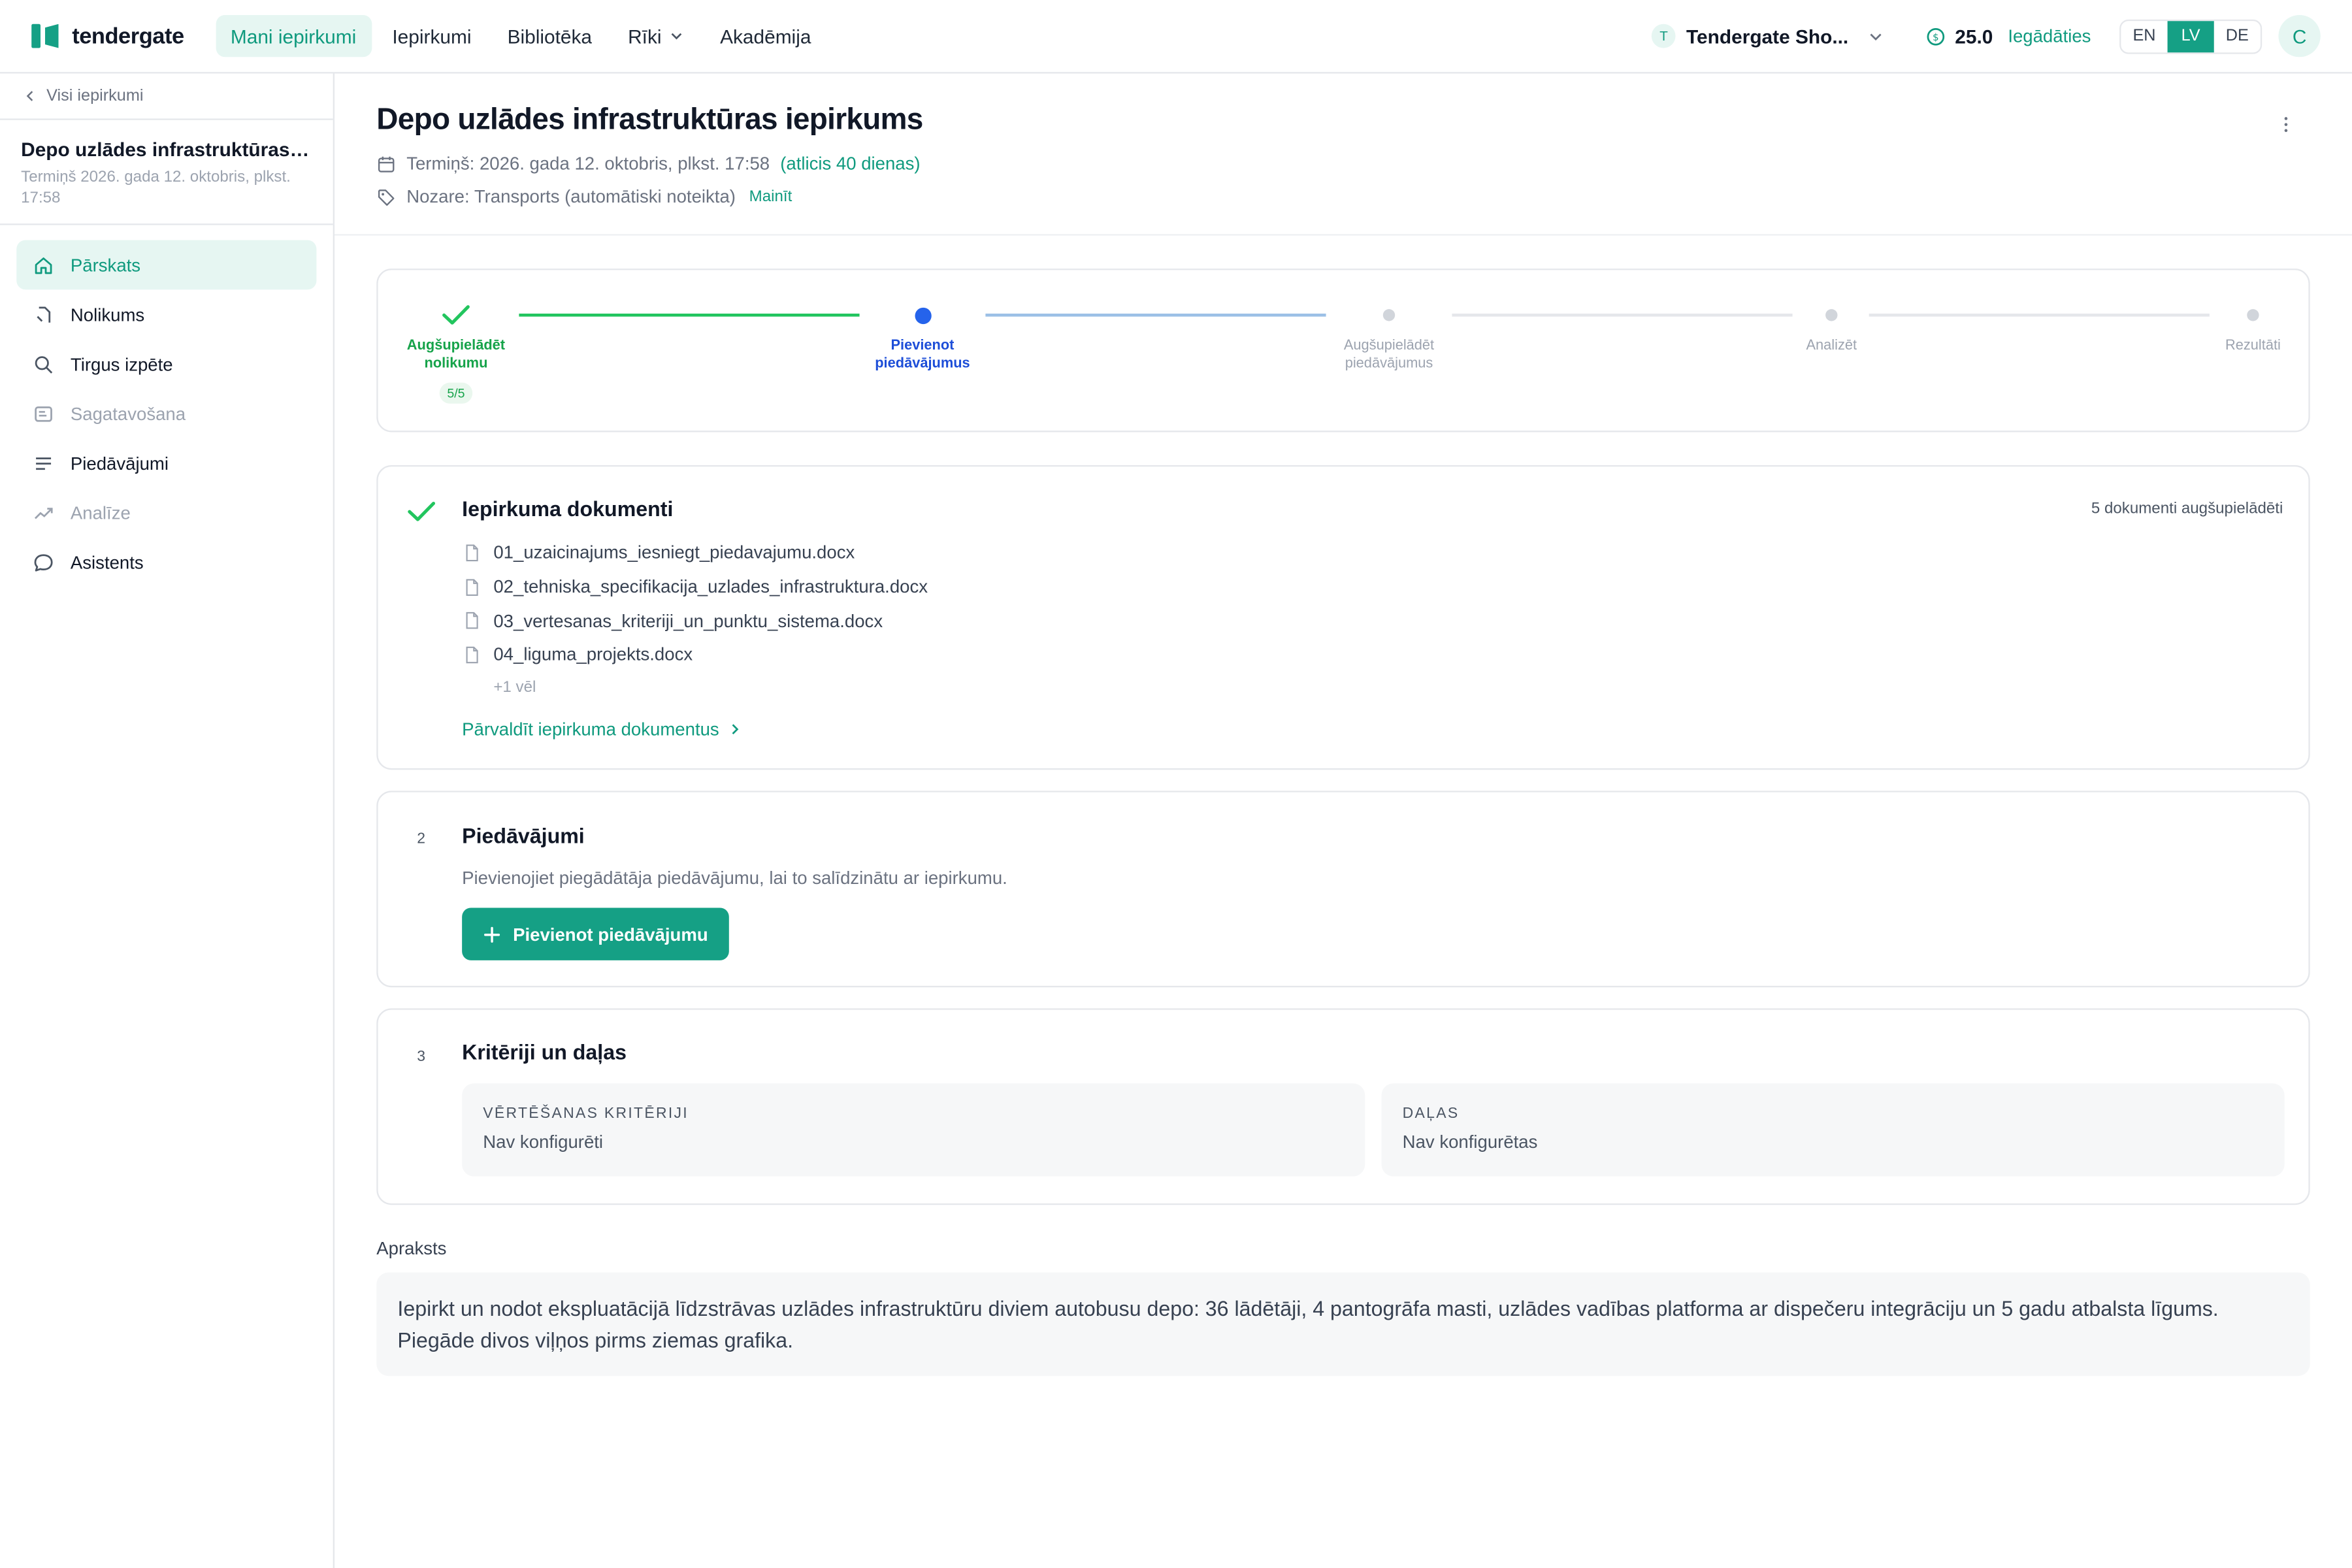  What do you see at coordinates (922, 346) in the screenshot?
I see `step-label-line1: Pievienot` at bounding box center [922, 346].